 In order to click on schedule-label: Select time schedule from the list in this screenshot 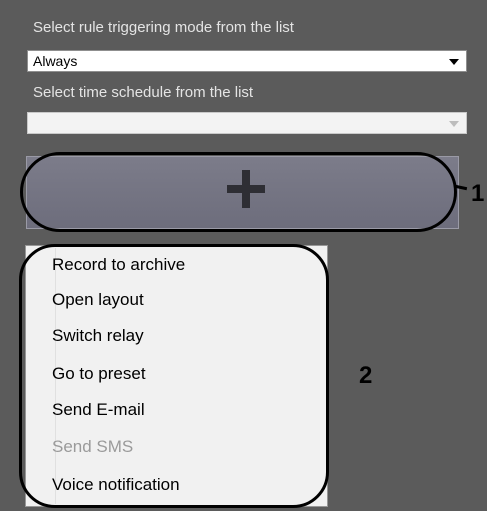, I will do `click(143, 92)`.